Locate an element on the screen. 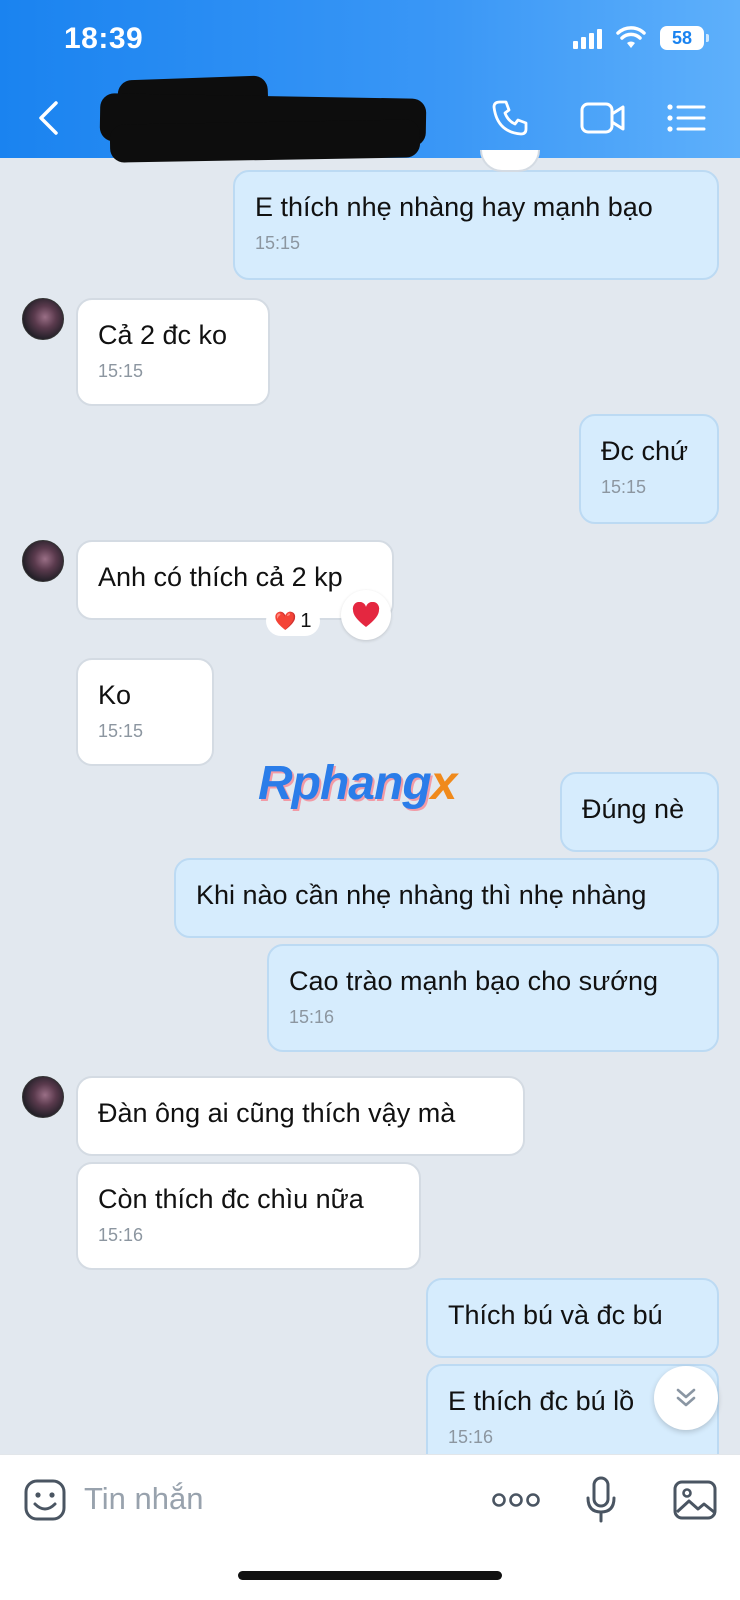  chat-menu-button is located at coordinates (686, 118).